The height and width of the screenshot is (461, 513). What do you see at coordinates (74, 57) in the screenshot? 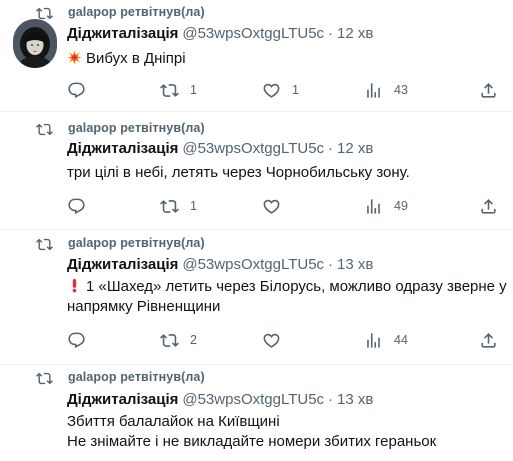
I see `collision-emoji-icon` at bounding box center [74, 57].